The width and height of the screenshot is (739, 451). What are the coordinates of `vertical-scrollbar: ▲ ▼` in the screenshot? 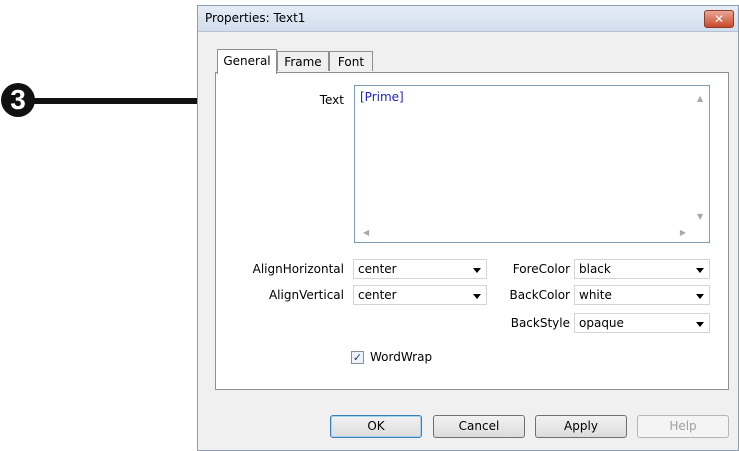 It's located at (700, 155).